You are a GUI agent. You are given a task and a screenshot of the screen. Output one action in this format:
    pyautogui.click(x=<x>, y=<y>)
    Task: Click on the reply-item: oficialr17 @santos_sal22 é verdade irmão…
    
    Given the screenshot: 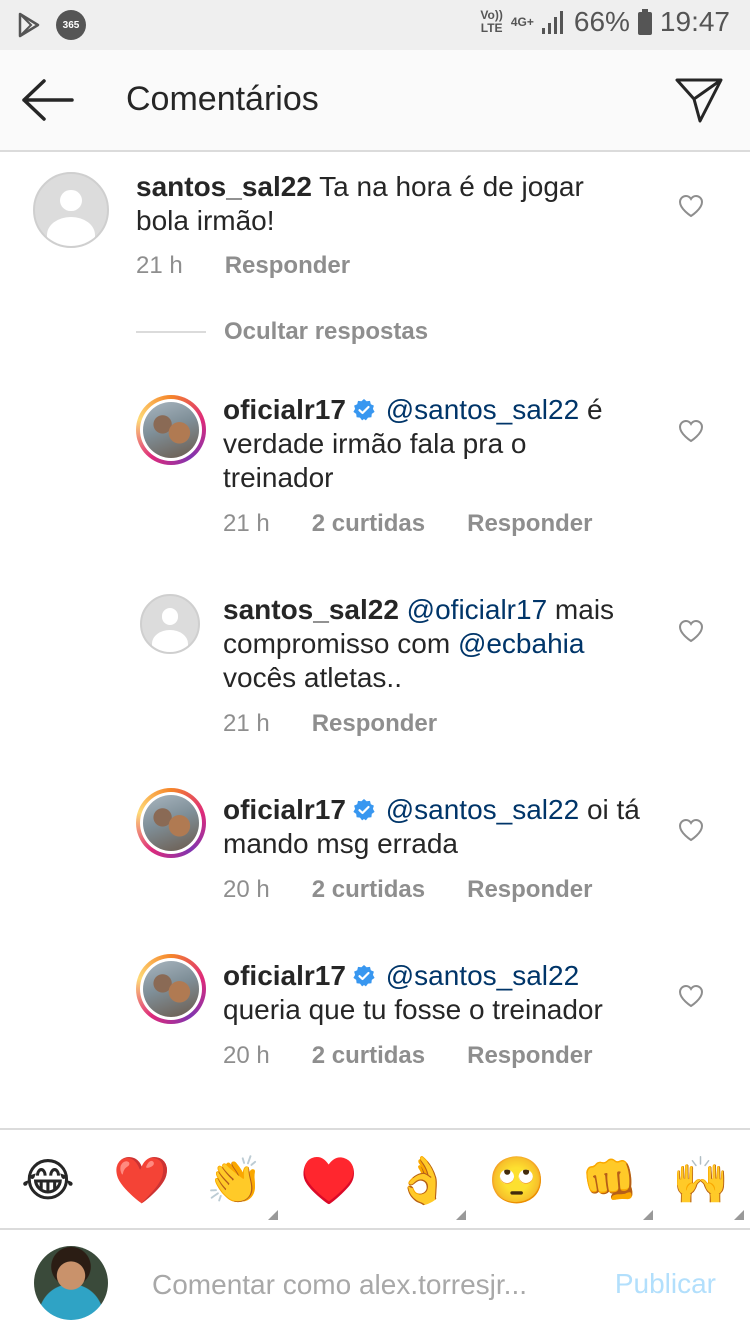 What is the action you would take?
    pyautogui.click(x=375, y=470)
    